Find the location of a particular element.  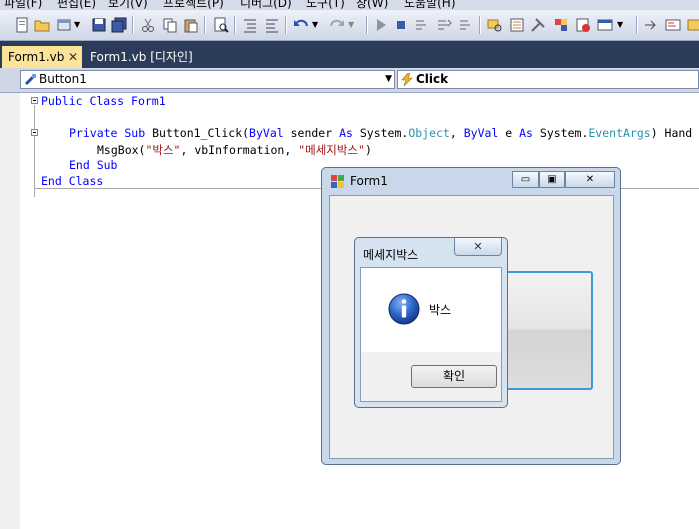

message-box-title: 메세지박스 is located at coordinates (391, 255).